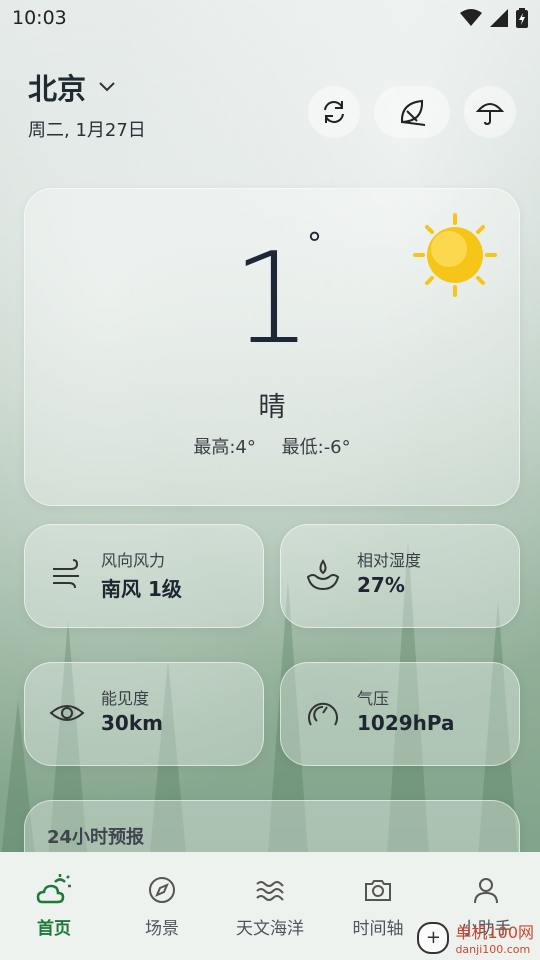 The image size is (540, 960). Describe the element at coordinates (53, 889) in the screenshot. I see `weather-home-icon` at that location.